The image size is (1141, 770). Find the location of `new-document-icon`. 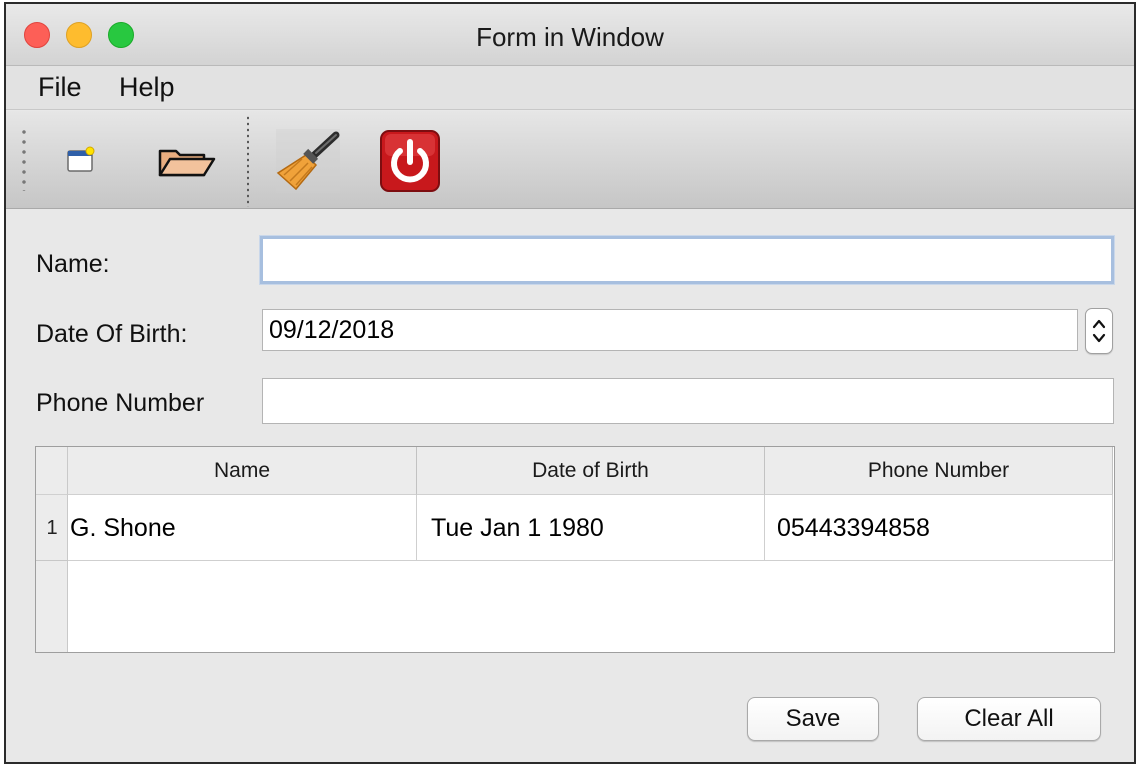

new-document-icon is located at coordinates (81, 159).